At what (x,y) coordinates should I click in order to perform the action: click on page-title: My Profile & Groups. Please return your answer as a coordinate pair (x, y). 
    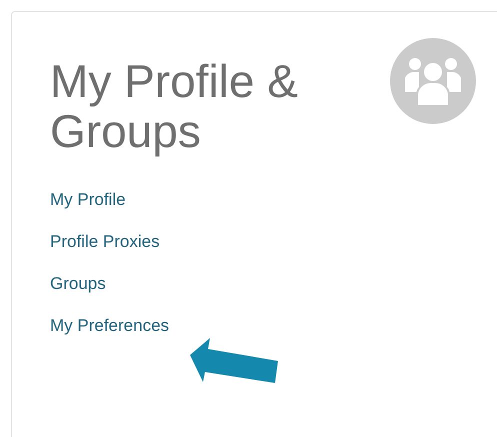
    Looking at the image, I should click on (174, 106).